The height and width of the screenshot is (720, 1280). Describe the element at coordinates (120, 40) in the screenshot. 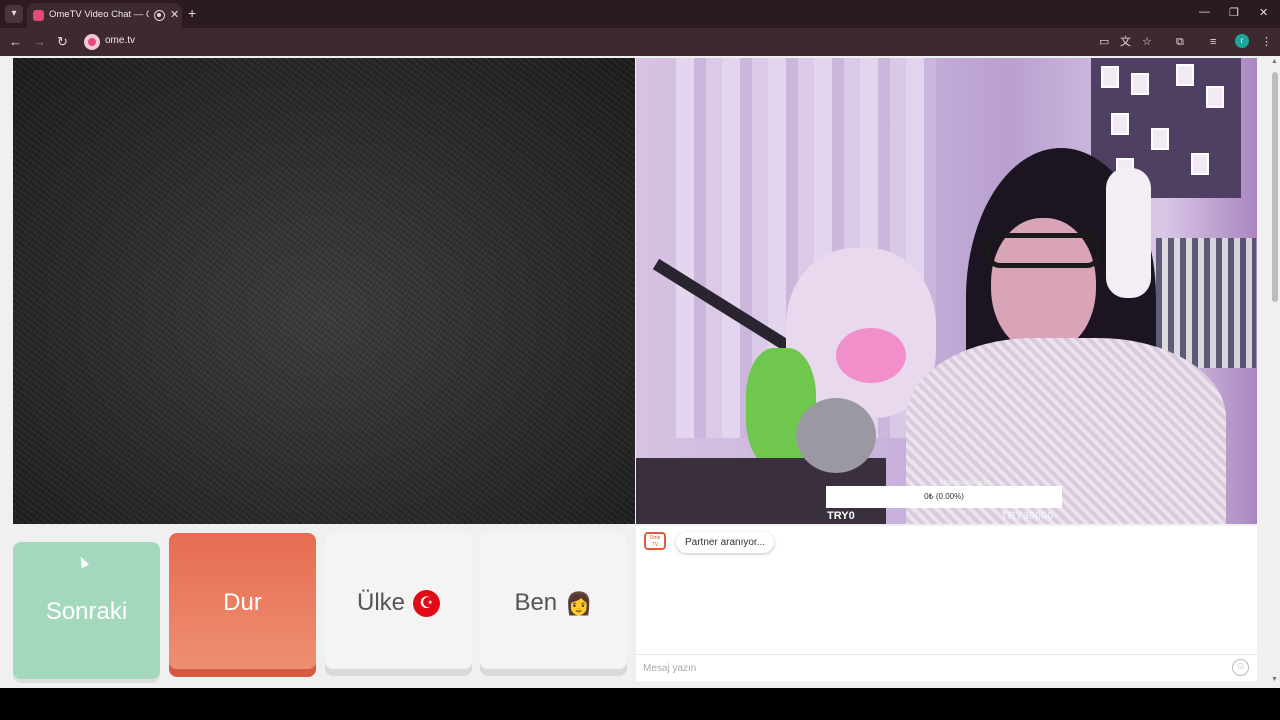

I see `url-text: ome.tv` at that location.